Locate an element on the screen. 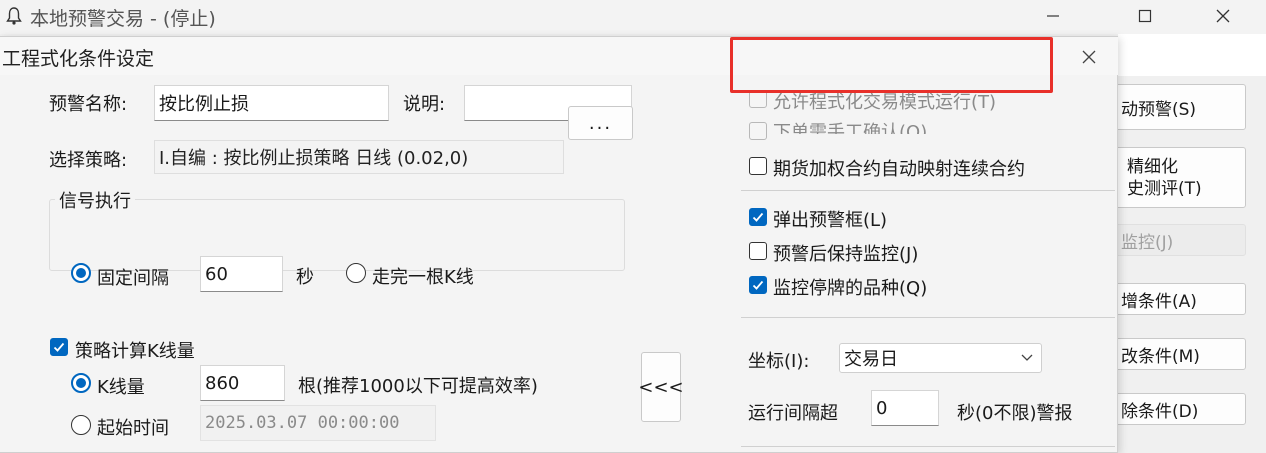  description-label: 说明: is located at coordinates (424, 104).